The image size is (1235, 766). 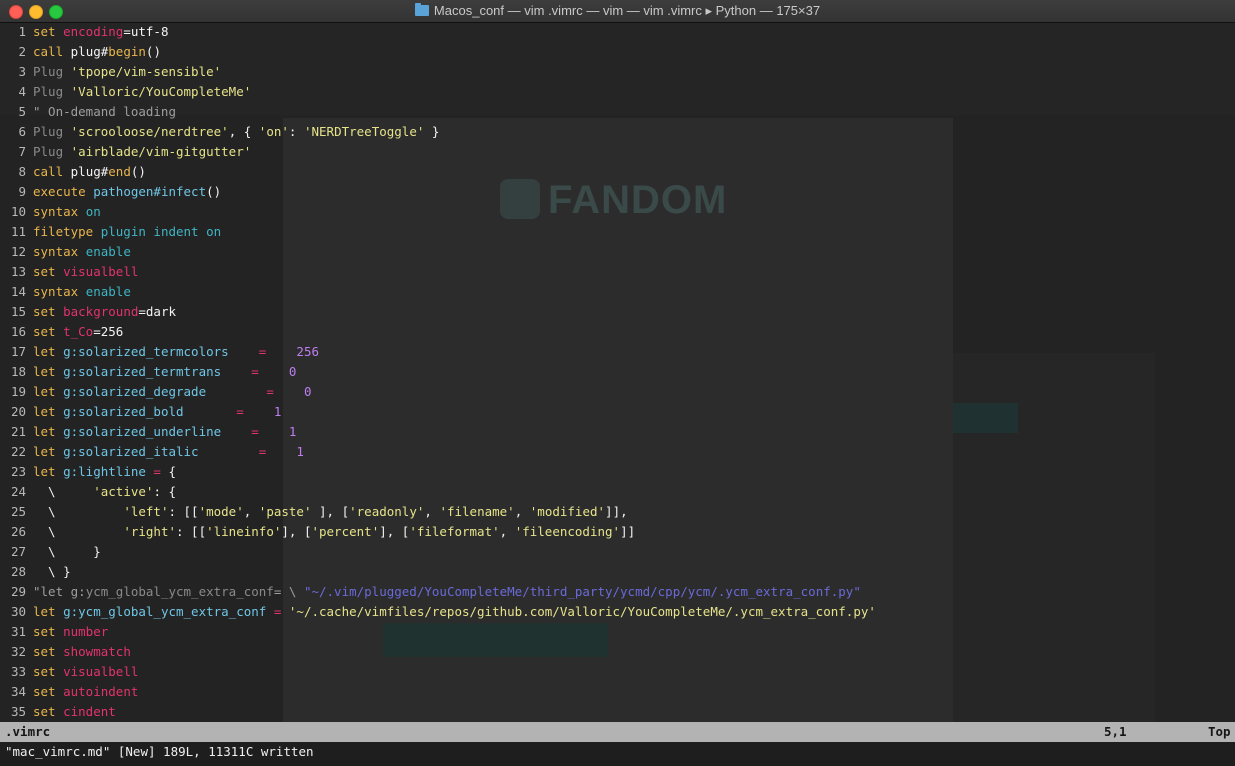 I want to click on code-token: :, so click(x=296, y=131).